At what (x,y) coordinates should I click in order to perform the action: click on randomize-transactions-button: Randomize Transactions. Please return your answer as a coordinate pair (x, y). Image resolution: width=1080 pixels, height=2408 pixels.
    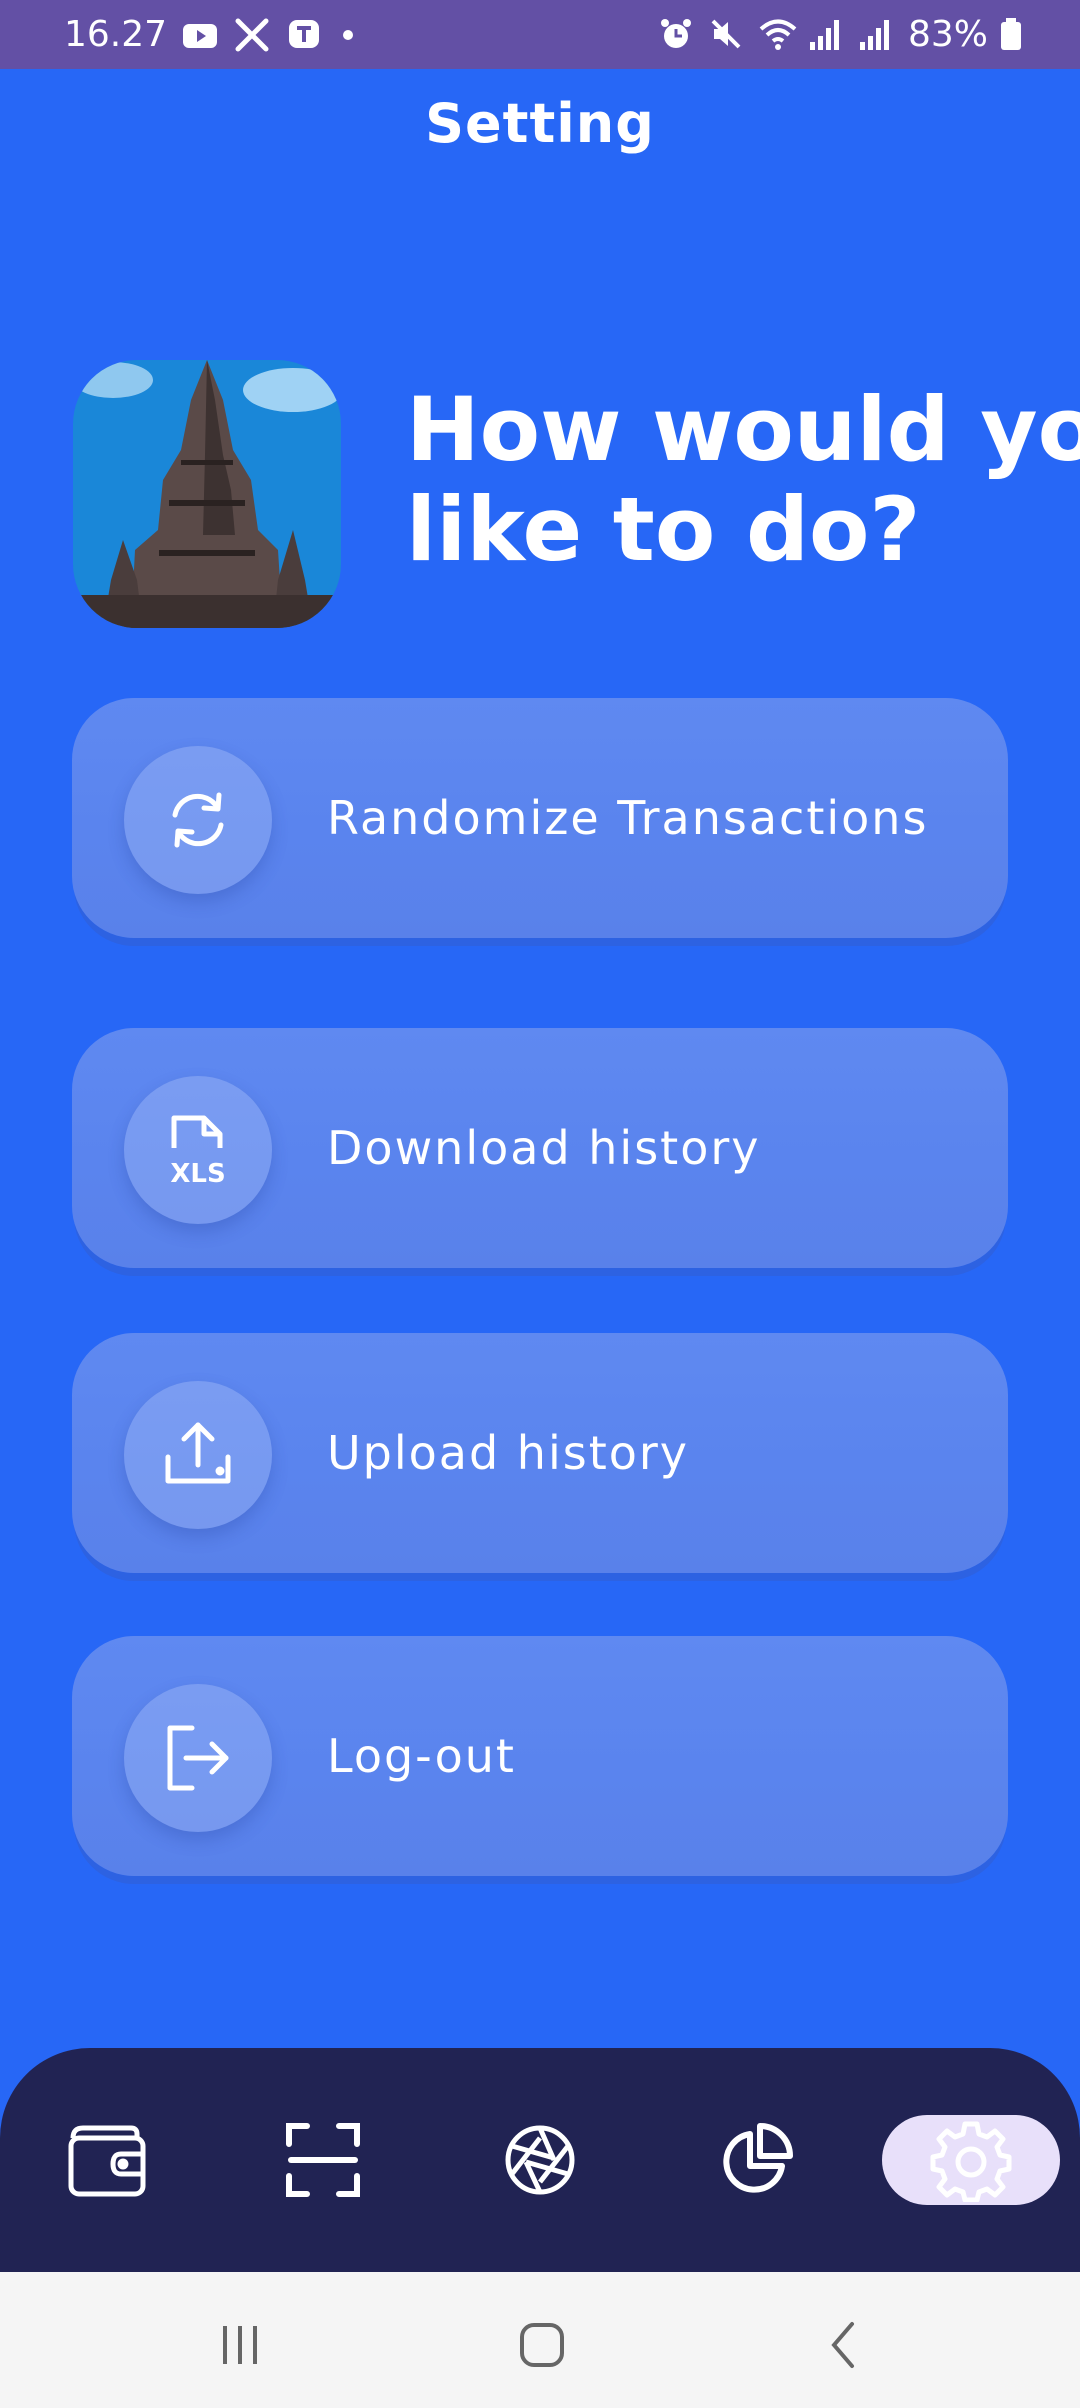
    Looking at the image, I should click on (540, 818).